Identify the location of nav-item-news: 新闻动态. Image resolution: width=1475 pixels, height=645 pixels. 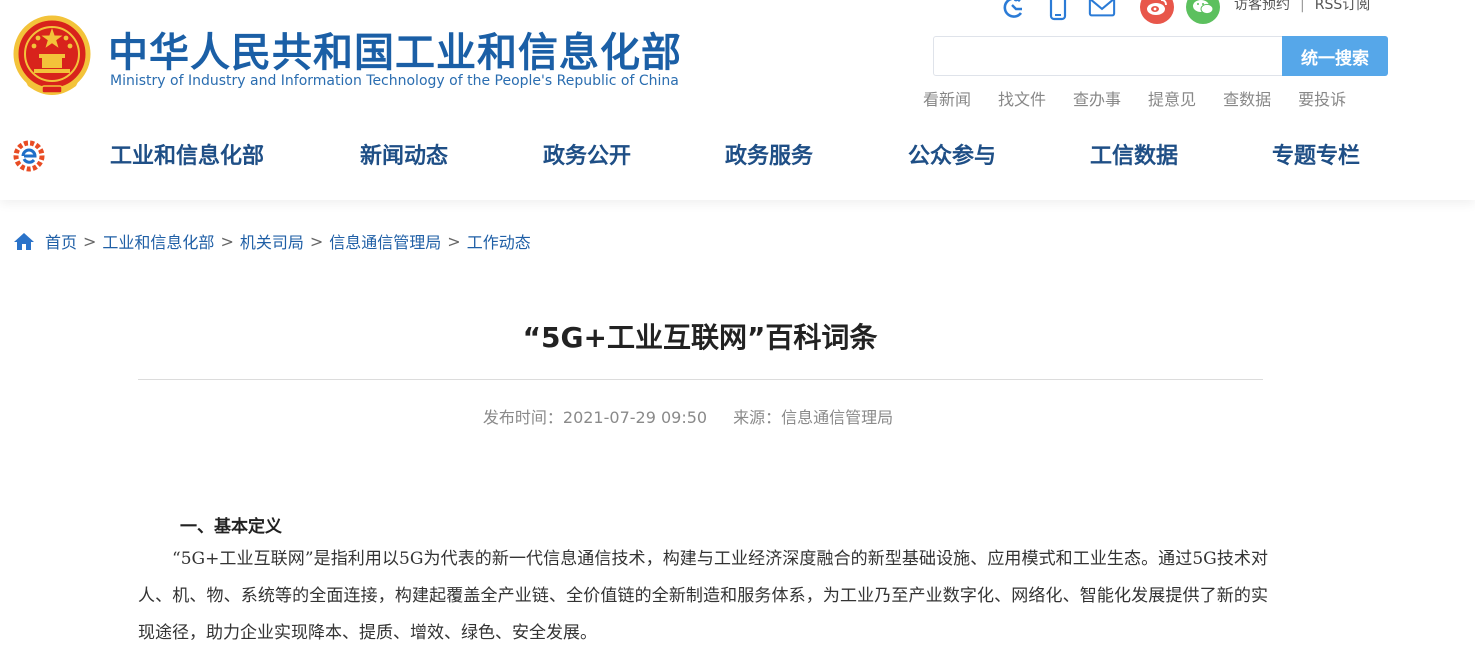
(404, 154).